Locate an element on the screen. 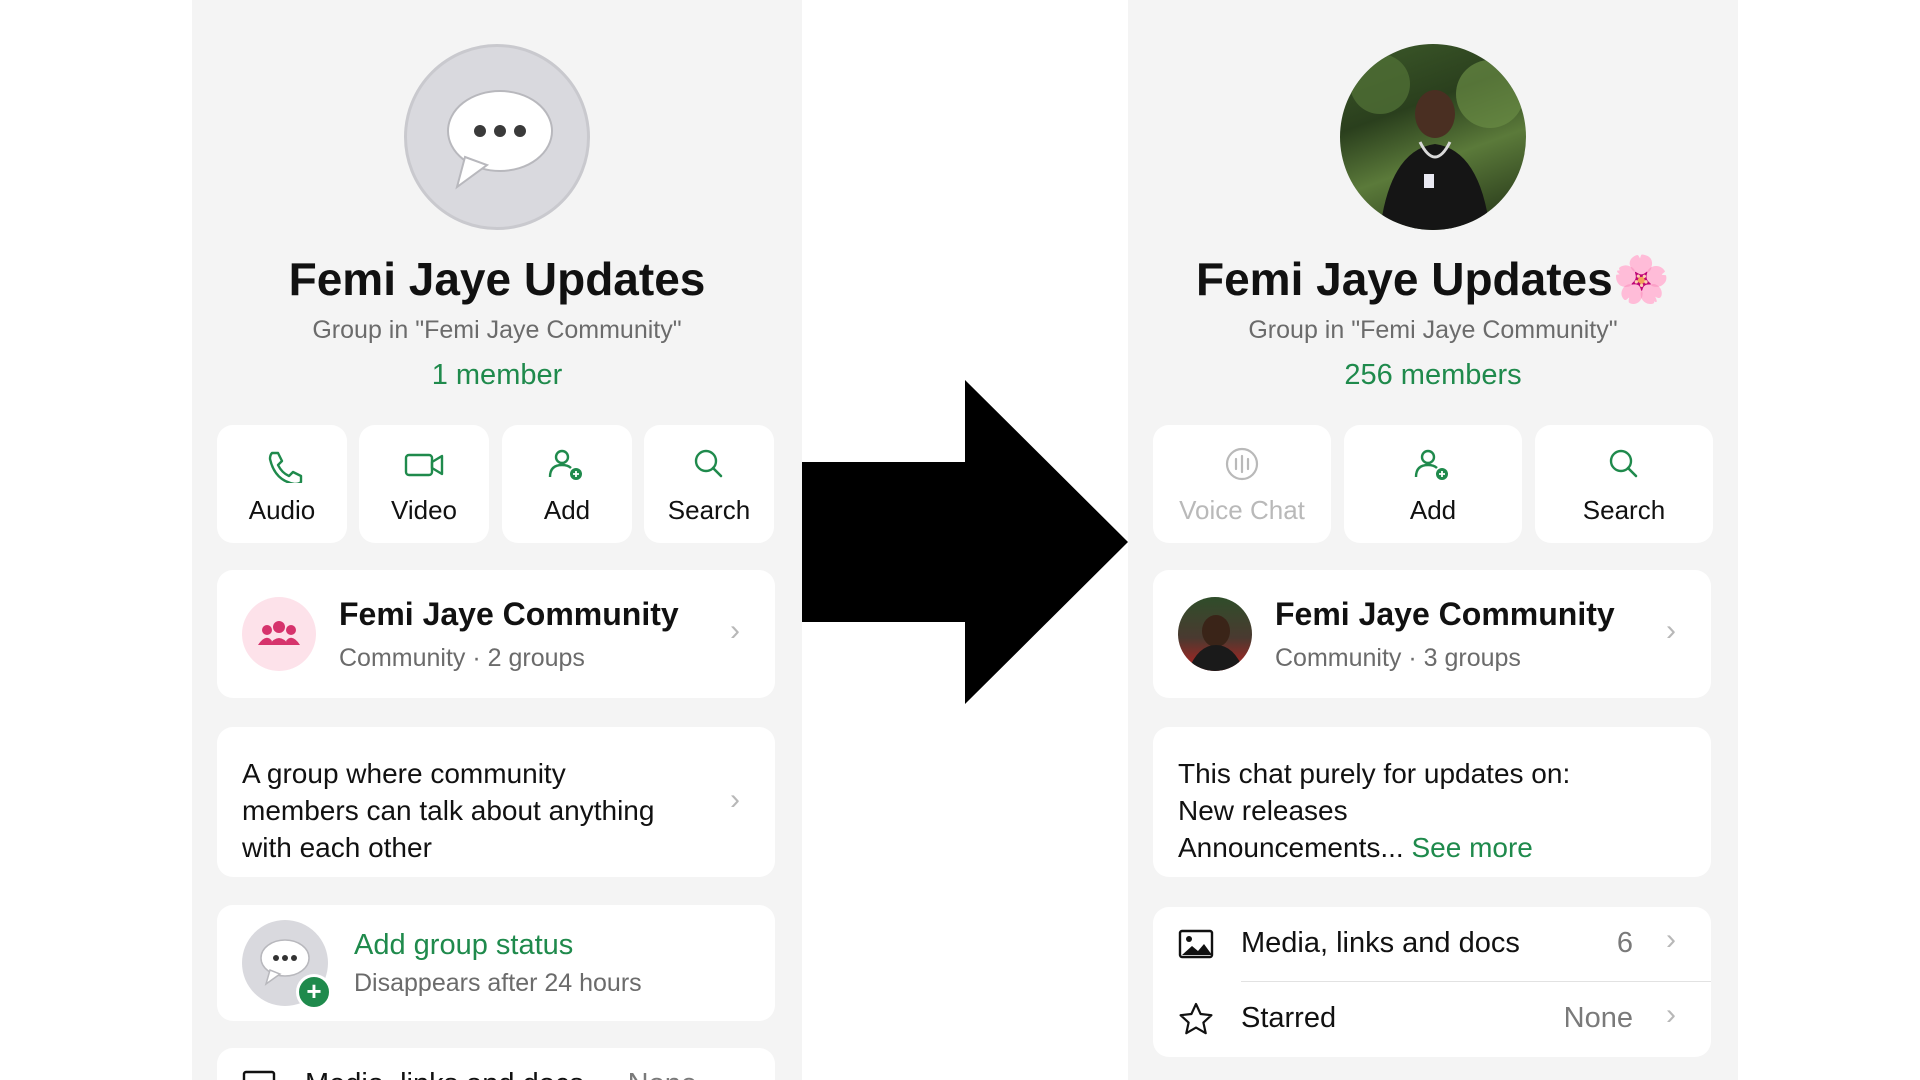 This screenshot has width=1920, height=1080. starred-label: Starred is located at coordinates (1289, 1018).